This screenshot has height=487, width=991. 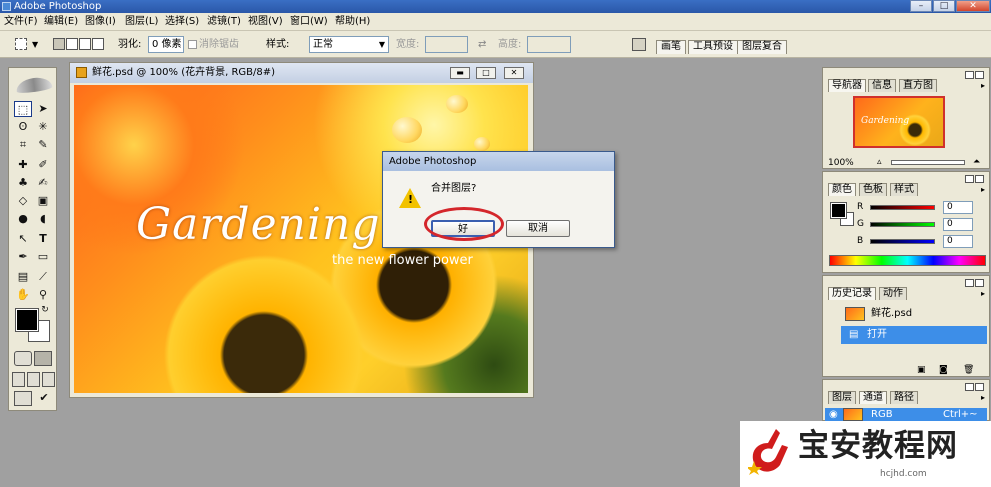 What do you see at coordinates (882, 85) in the screenshot?
I see `tab-info: 信息` at bounding box center [882, 85].